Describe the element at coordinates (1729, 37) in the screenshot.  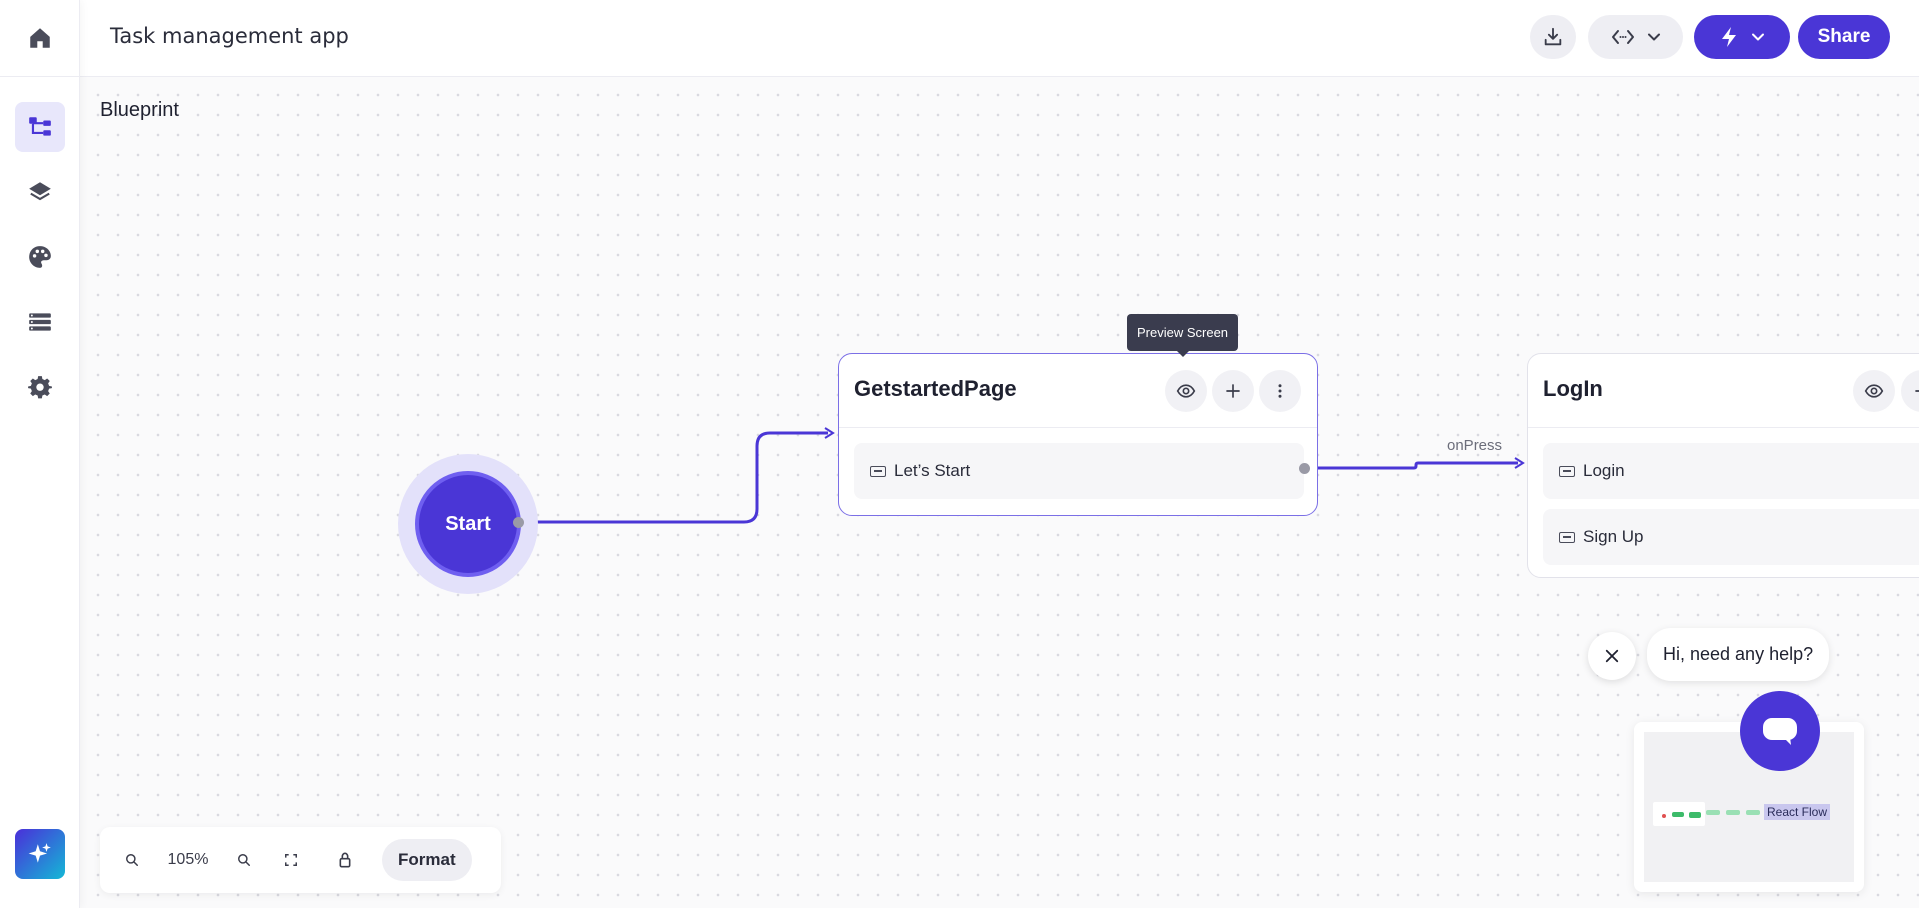
I see `lightning-icon` at that location.